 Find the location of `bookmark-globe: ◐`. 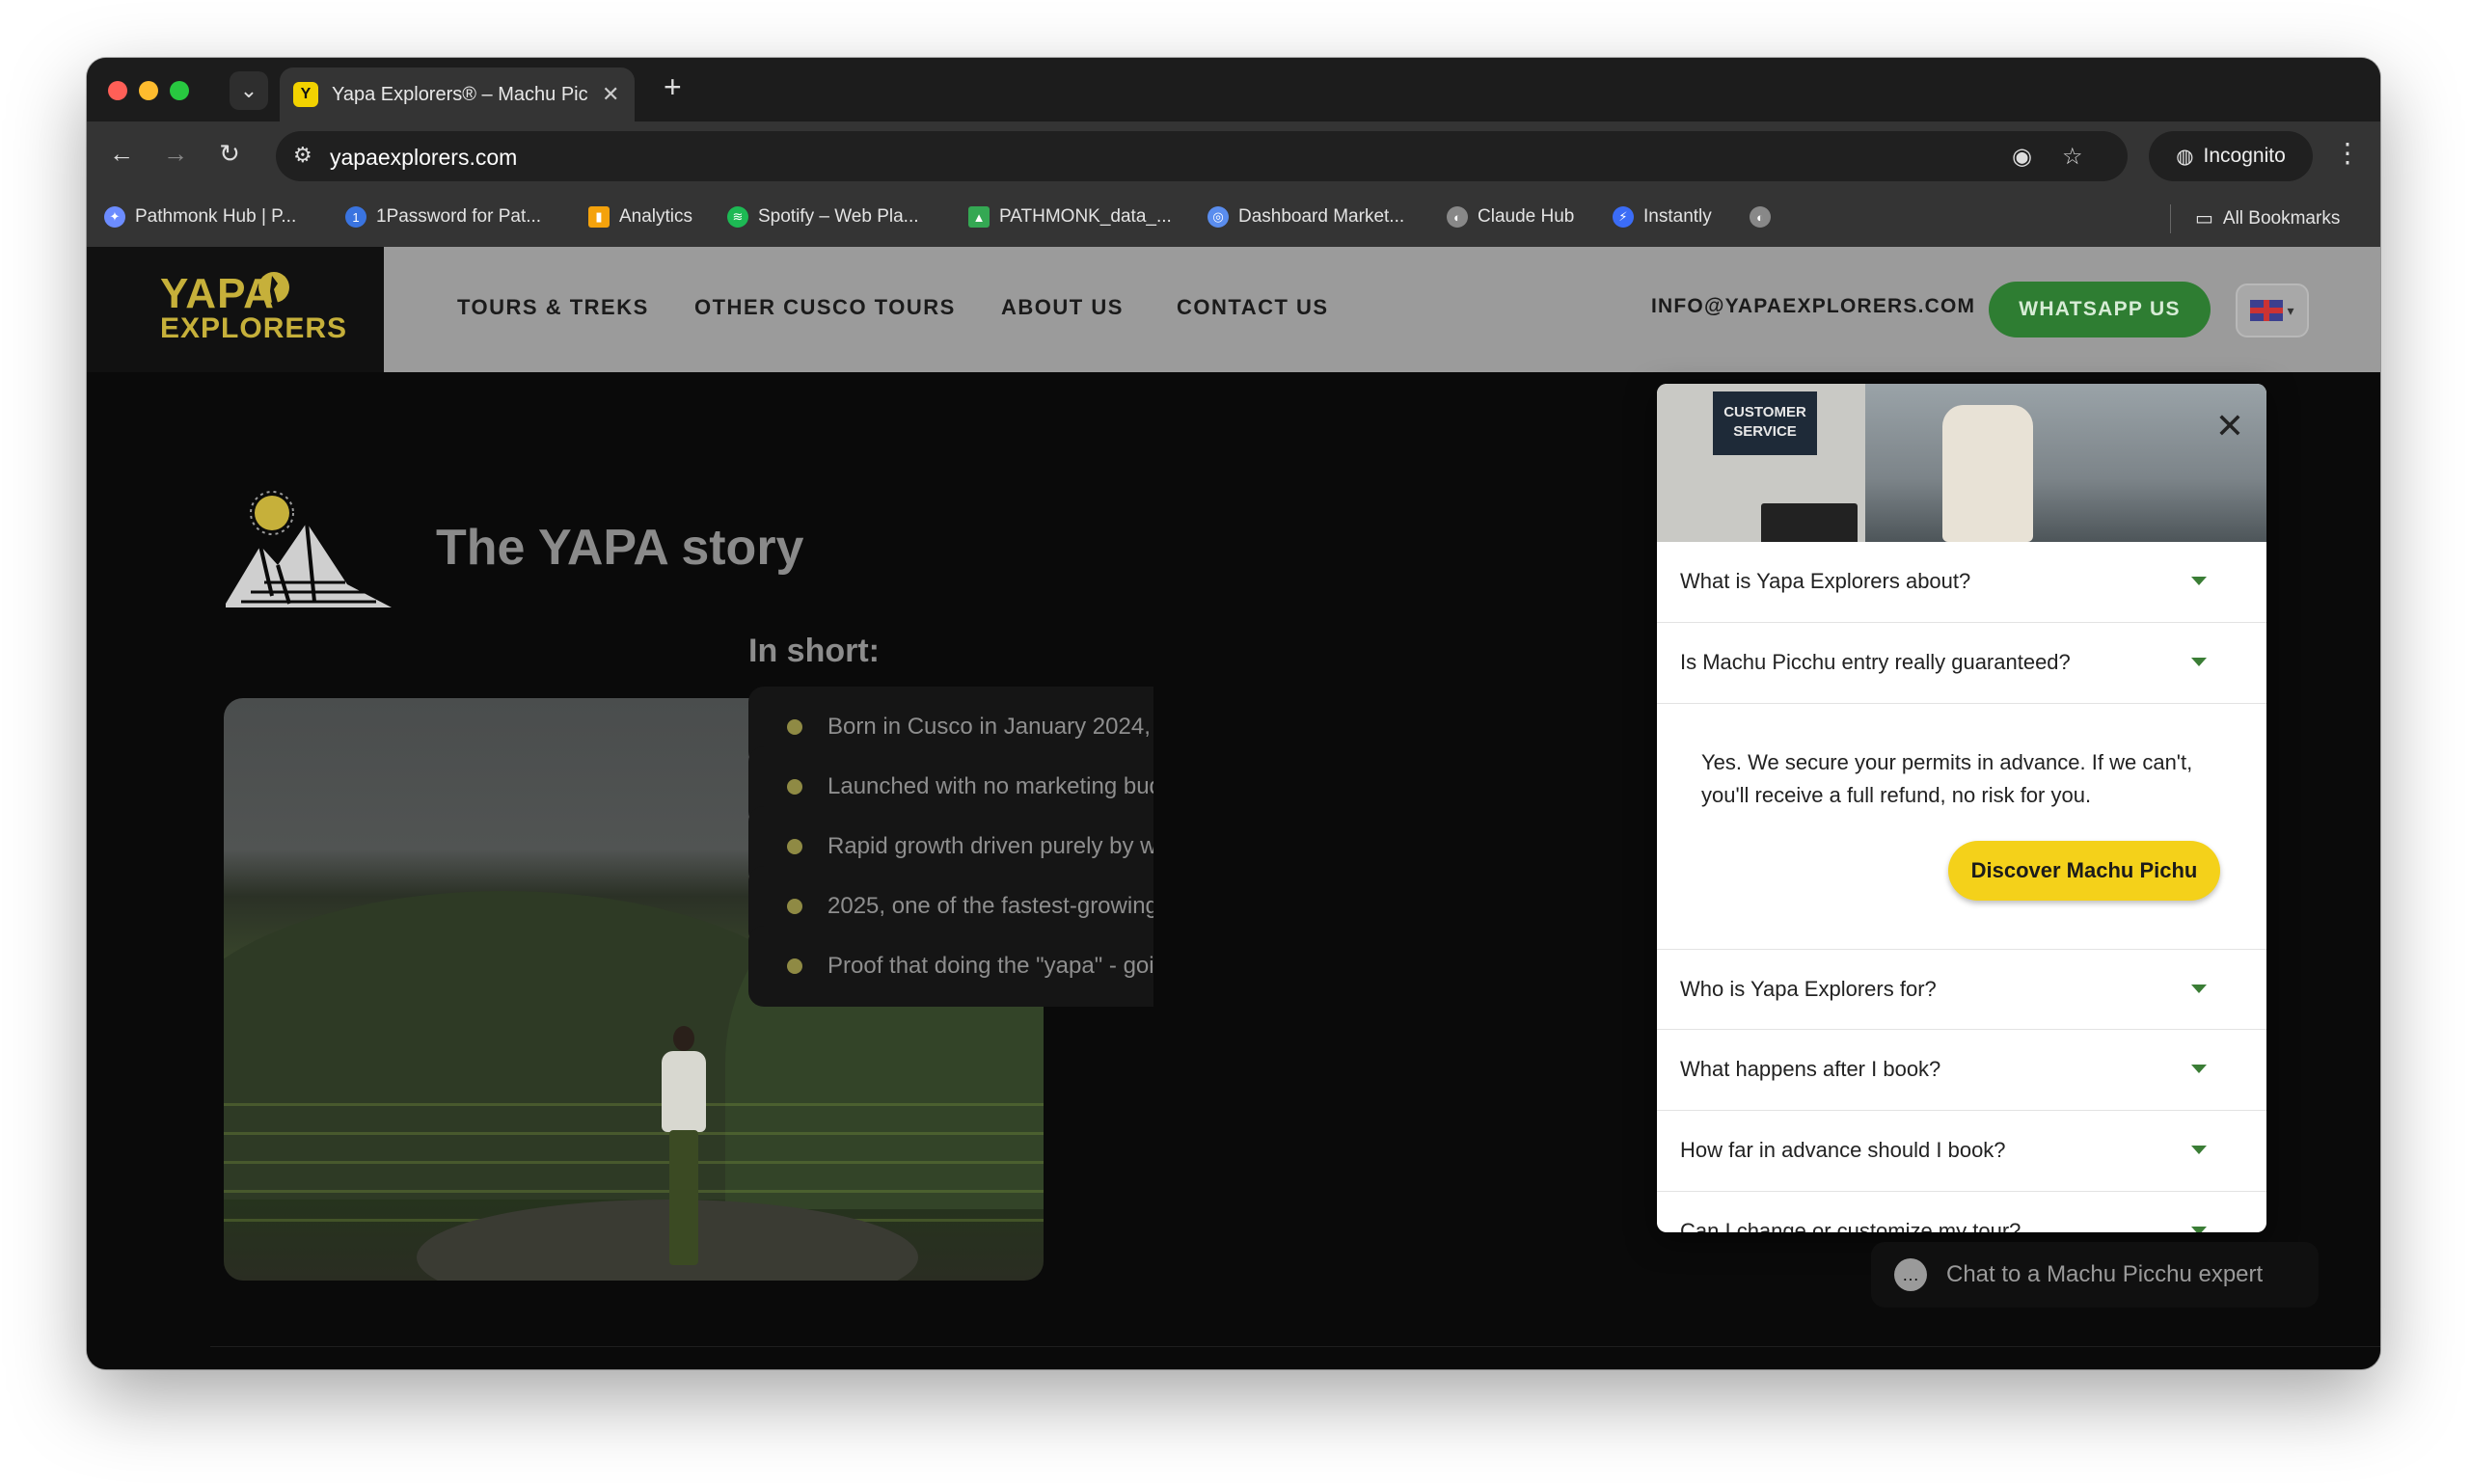

bookmark-globe: ◐ is located at coordinates (1761, 217).